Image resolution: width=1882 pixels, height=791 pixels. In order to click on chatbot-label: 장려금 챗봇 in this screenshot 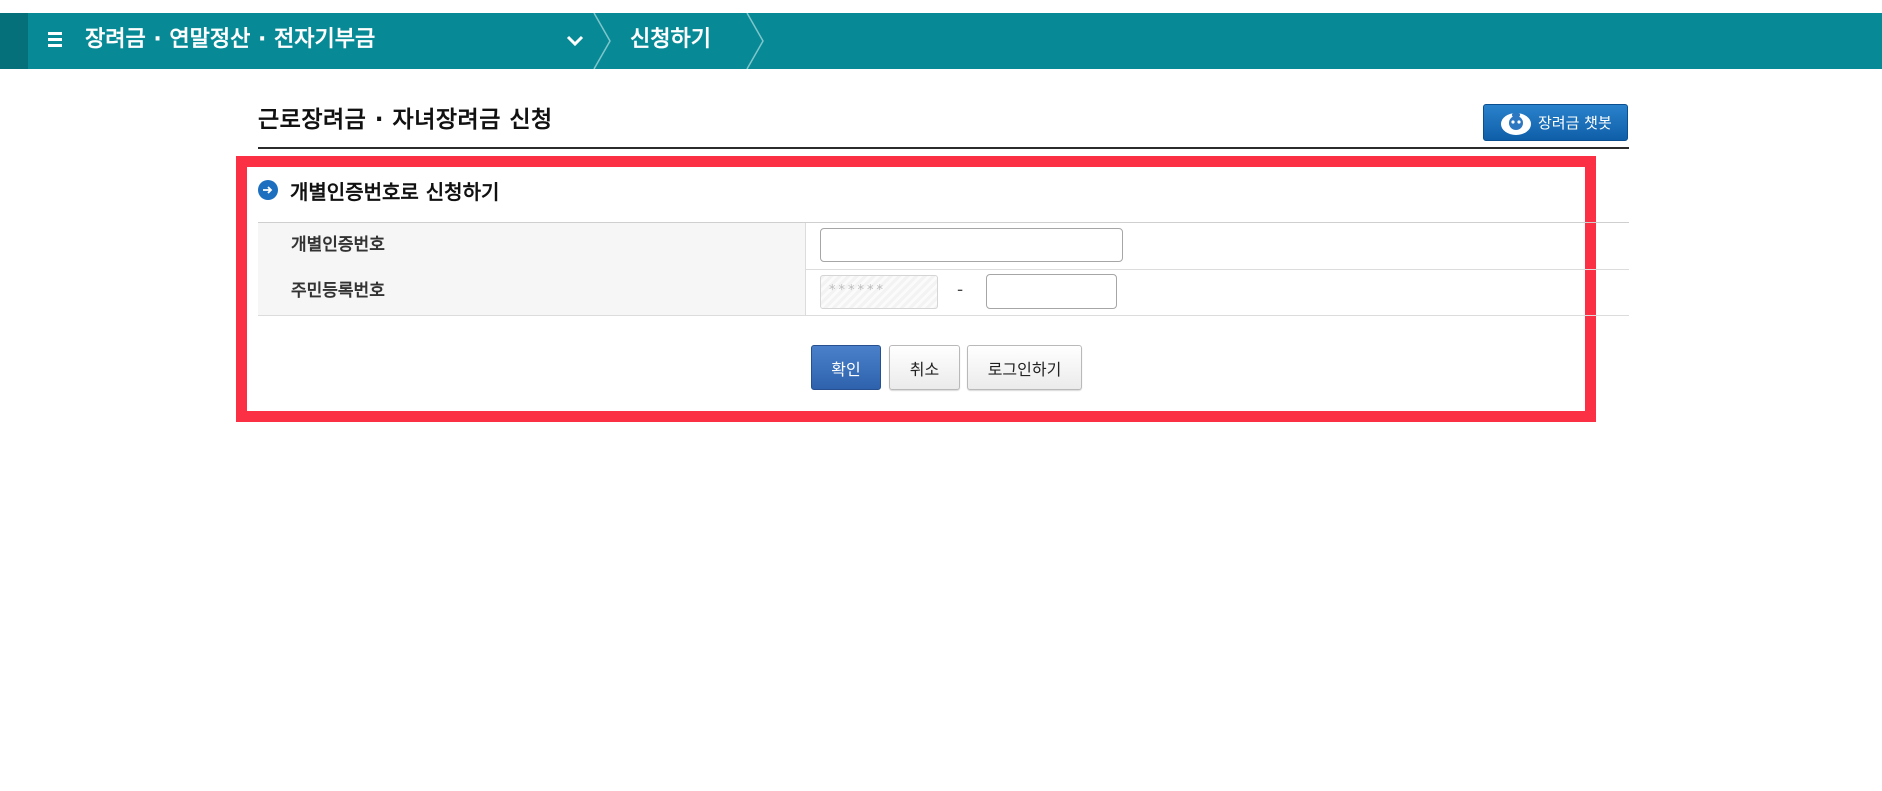, I will do `click(1575, 123)`.